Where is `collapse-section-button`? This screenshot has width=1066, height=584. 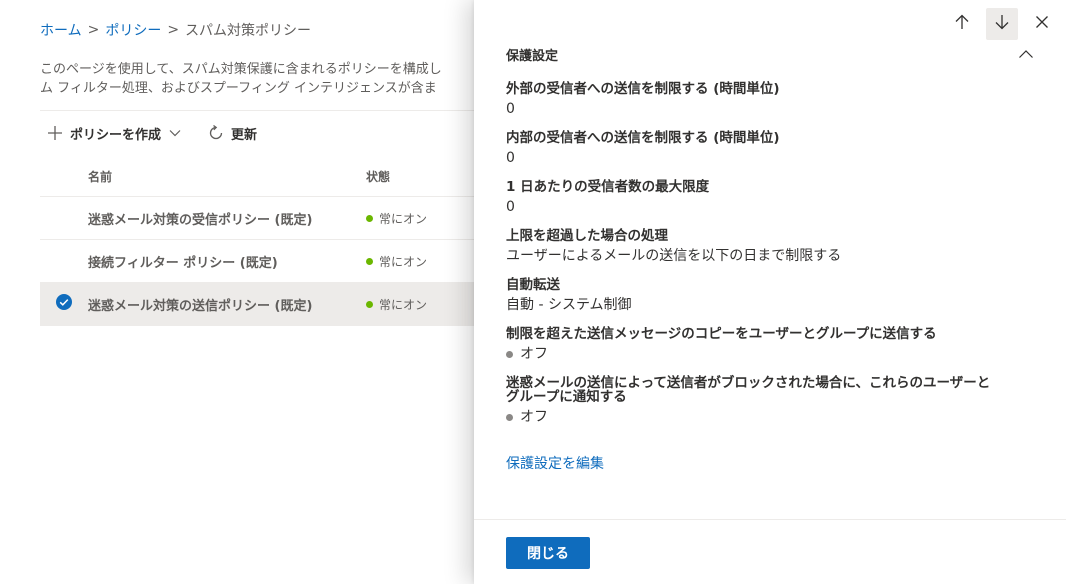
collapse-section-button is located at coordinates (1026, 56).